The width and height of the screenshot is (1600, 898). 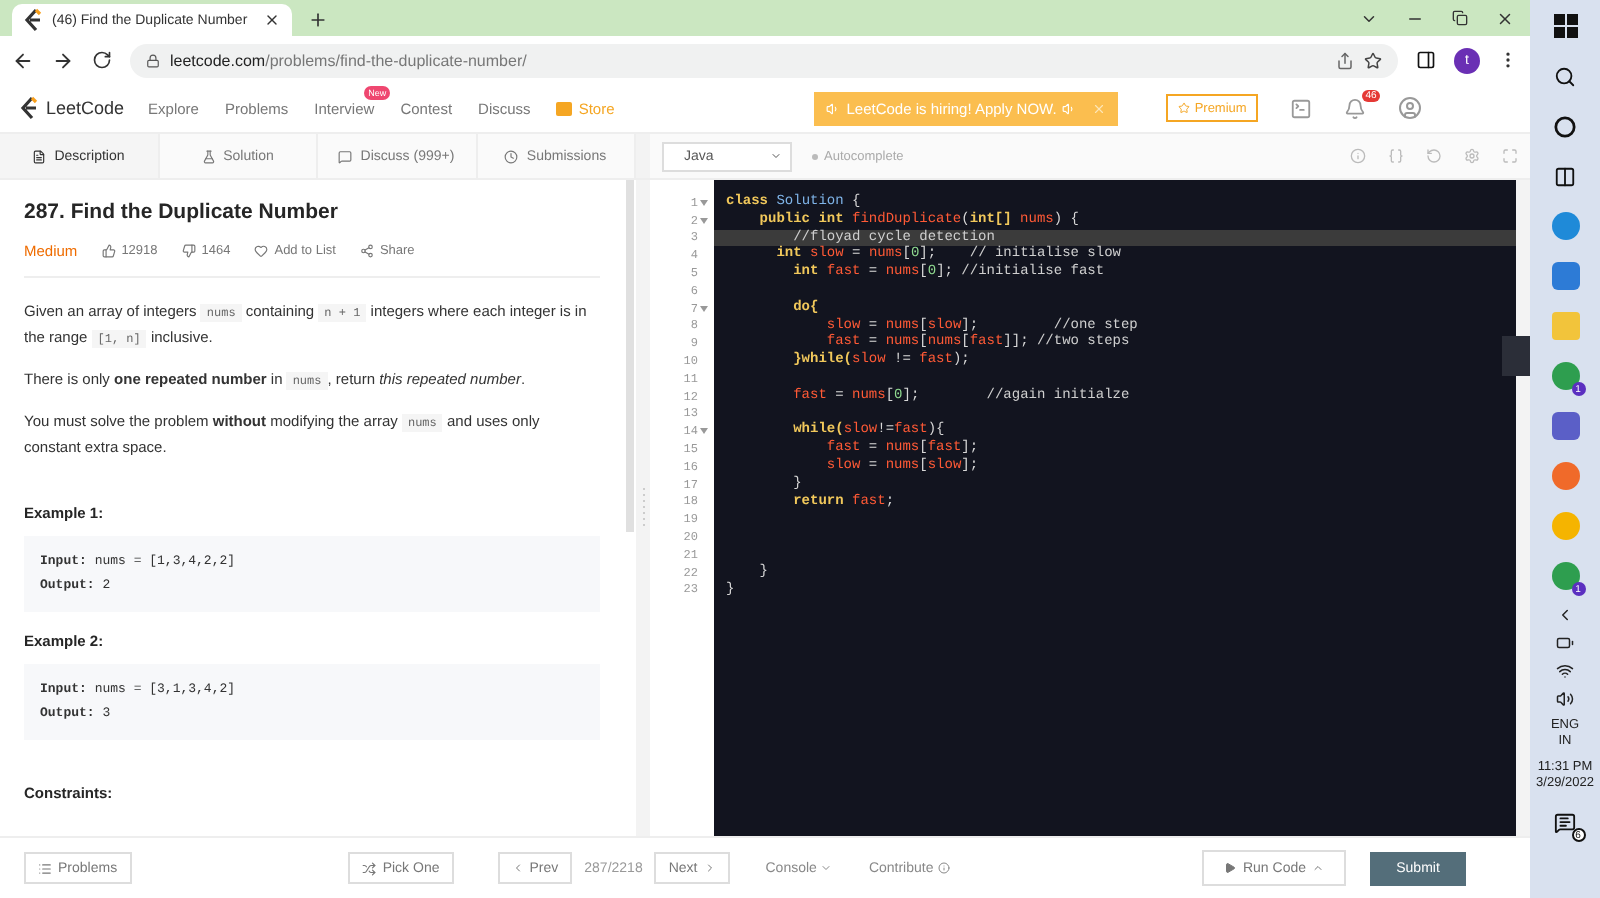 I want to click on forward-icon, so click(x=63, y=60).